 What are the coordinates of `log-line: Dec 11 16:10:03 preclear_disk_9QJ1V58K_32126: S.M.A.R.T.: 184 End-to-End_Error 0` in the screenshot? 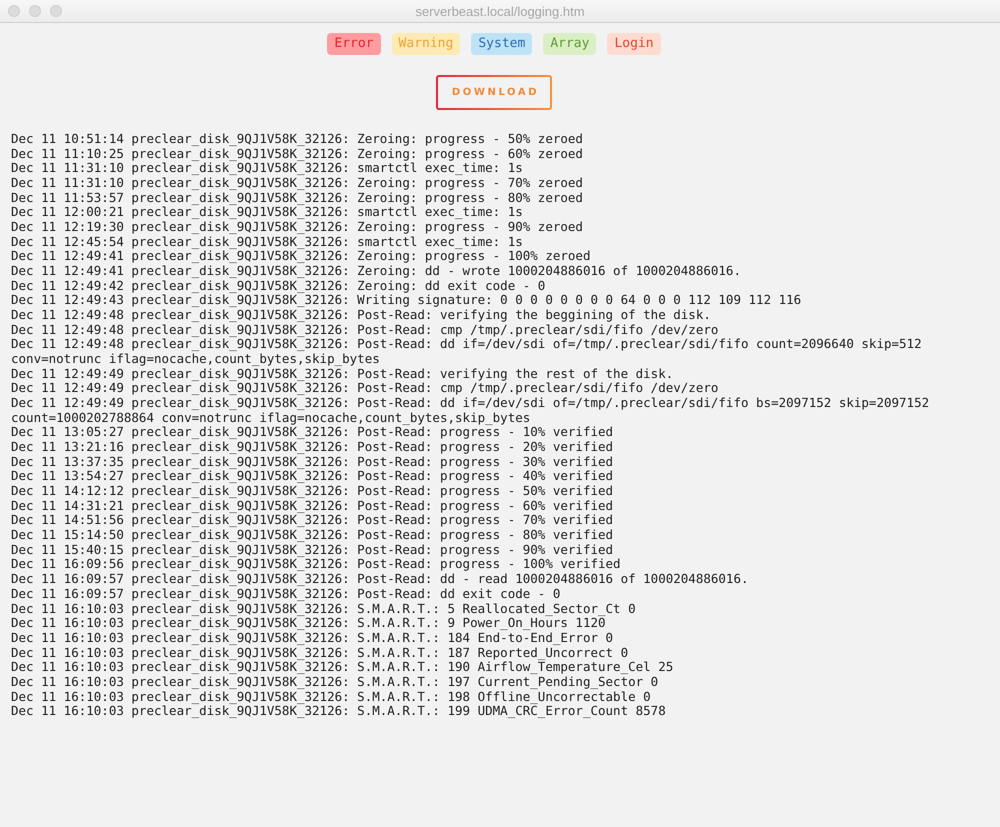 It's located at (312, 638).